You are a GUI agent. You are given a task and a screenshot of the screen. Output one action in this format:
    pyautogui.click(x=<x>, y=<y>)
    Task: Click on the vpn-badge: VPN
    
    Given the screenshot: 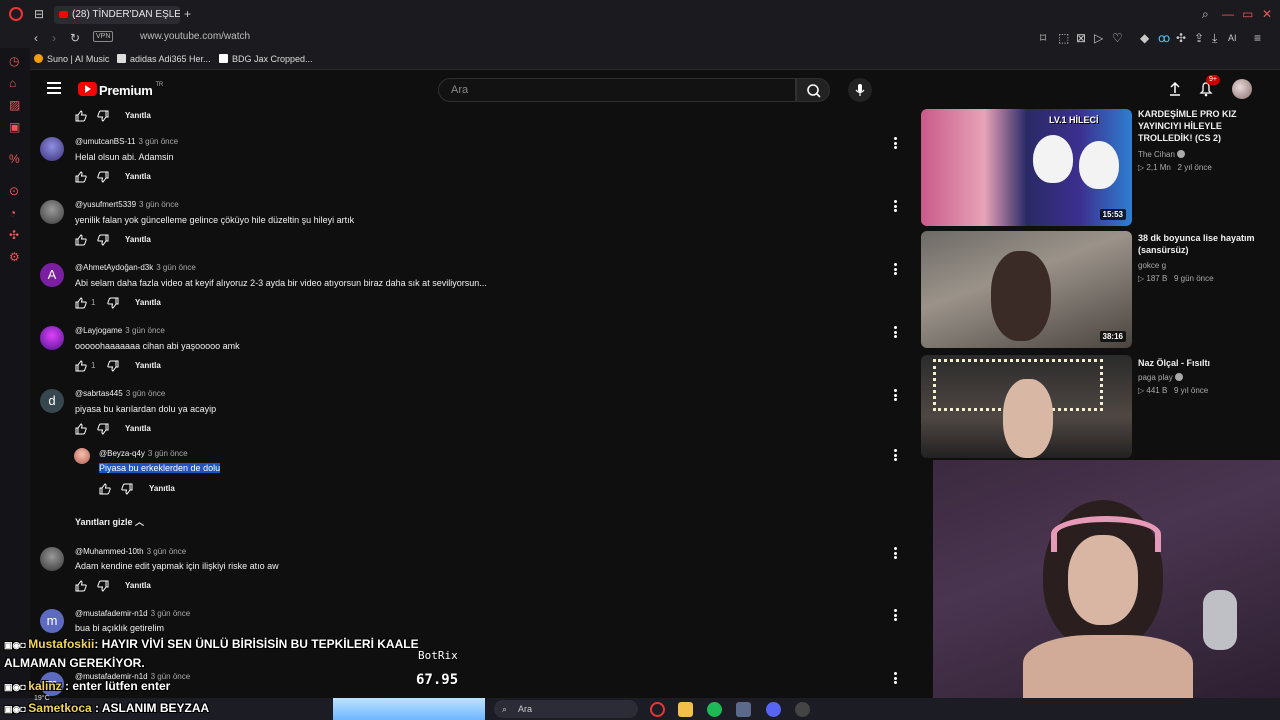 What is the action you would take?
    pyautogui.click(x=103, y=36)
    